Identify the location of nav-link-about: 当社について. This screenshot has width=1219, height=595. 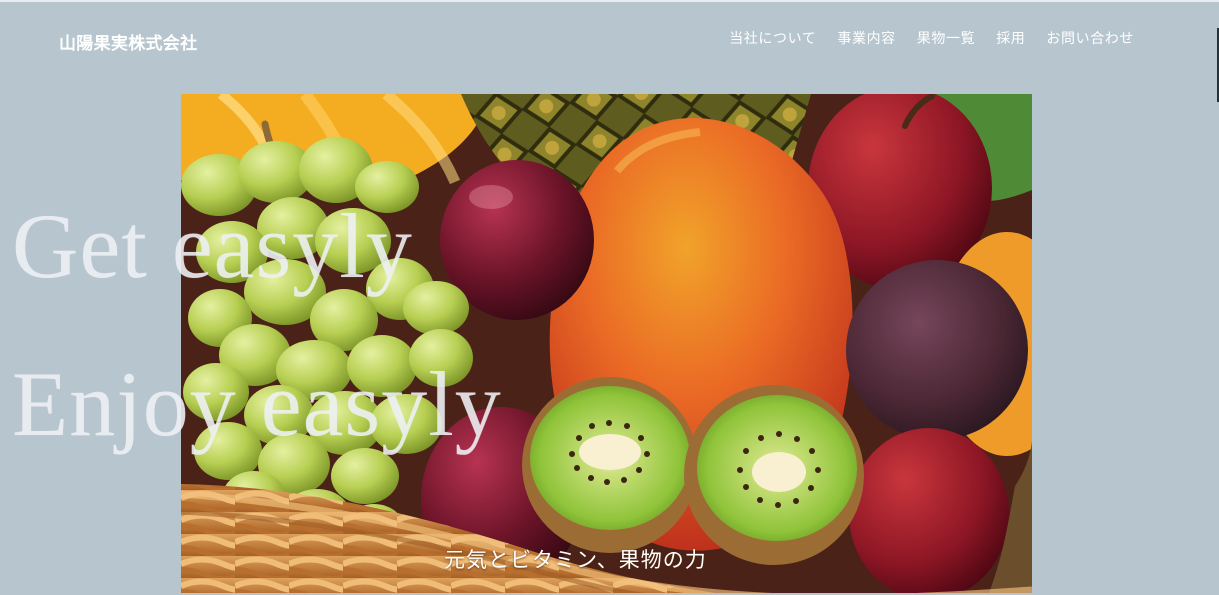
(772, 38).